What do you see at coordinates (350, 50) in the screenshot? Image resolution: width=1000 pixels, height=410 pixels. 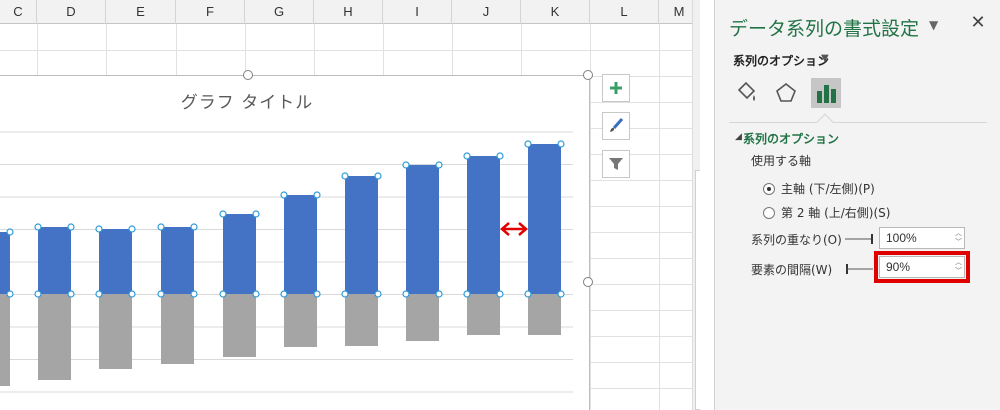 I see `grid-row-line` at bounding box center [350, 50].